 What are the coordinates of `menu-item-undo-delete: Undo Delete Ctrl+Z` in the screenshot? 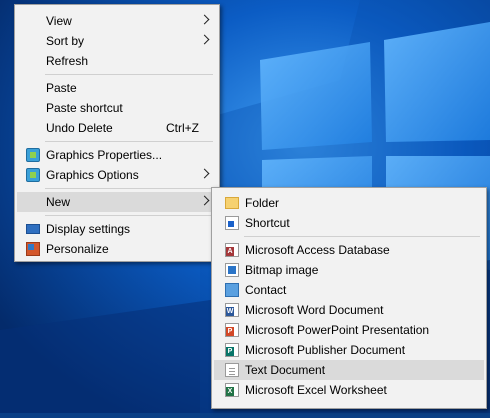 It's located at (117, 128).